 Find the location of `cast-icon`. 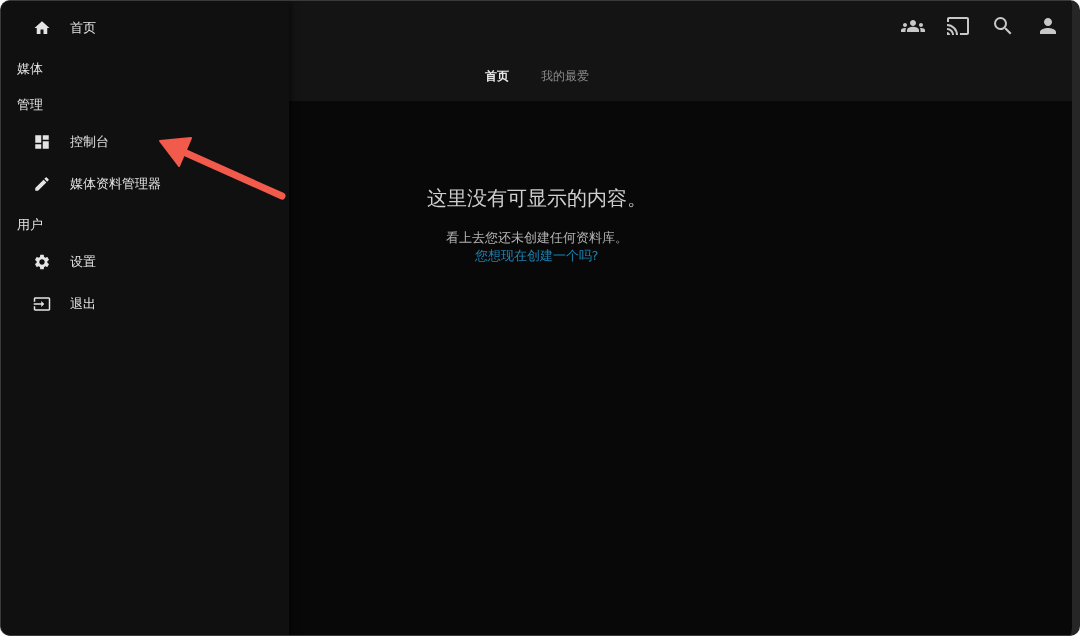

cast-icon is located at coordinates (958, 26).